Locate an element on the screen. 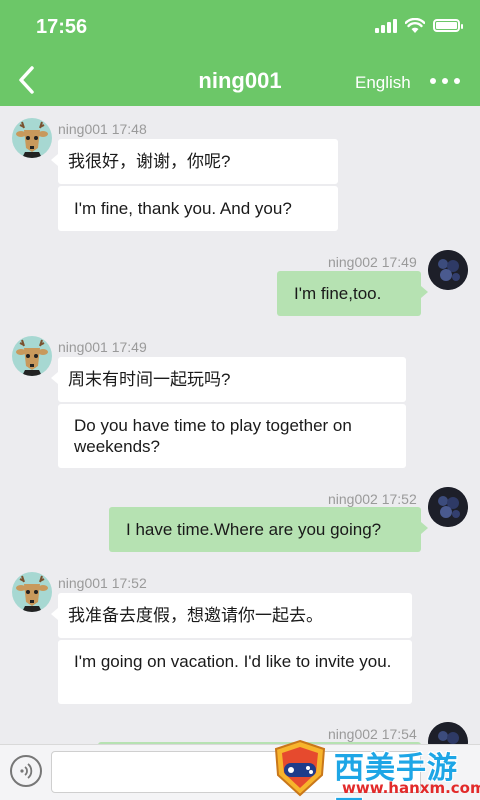  more-icon is located at coordinates (433, 81).